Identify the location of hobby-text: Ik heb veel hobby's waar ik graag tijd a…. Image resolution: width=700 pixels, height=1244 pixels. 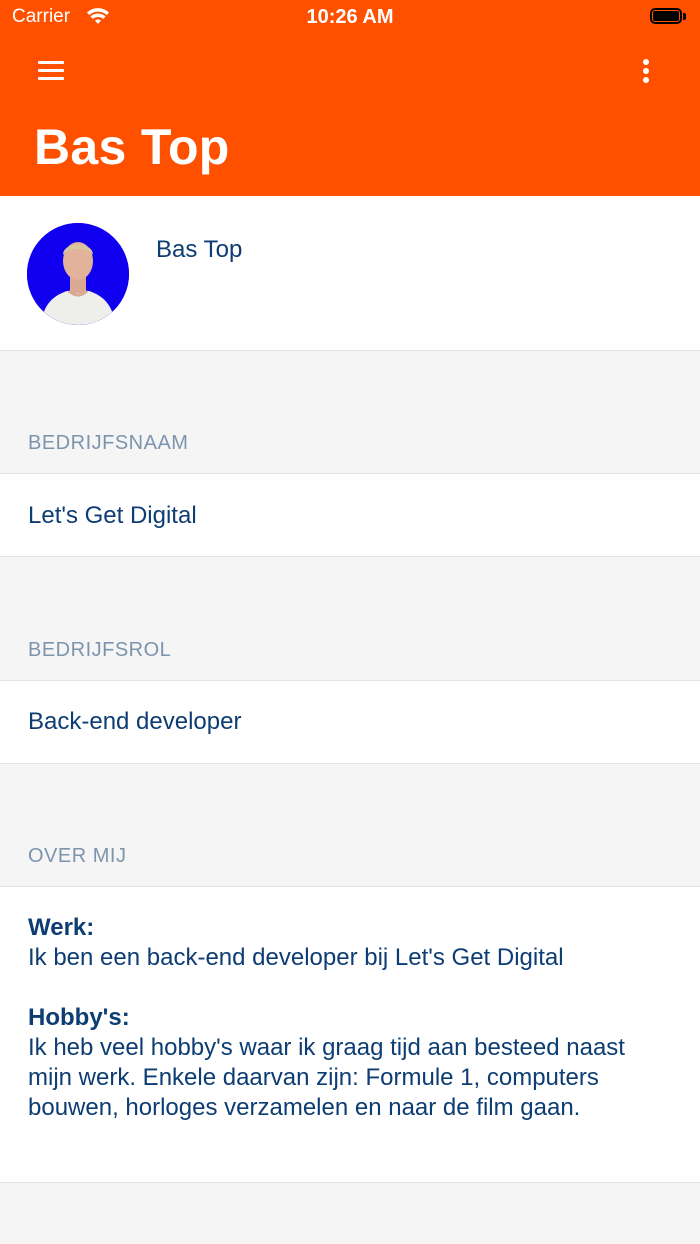
(326, 1077).